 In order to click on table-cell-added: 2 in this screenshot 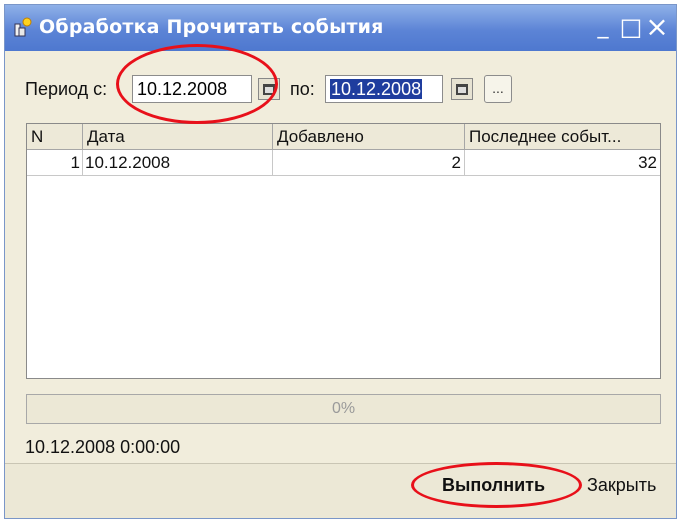, I will do `click(369, 163)`.